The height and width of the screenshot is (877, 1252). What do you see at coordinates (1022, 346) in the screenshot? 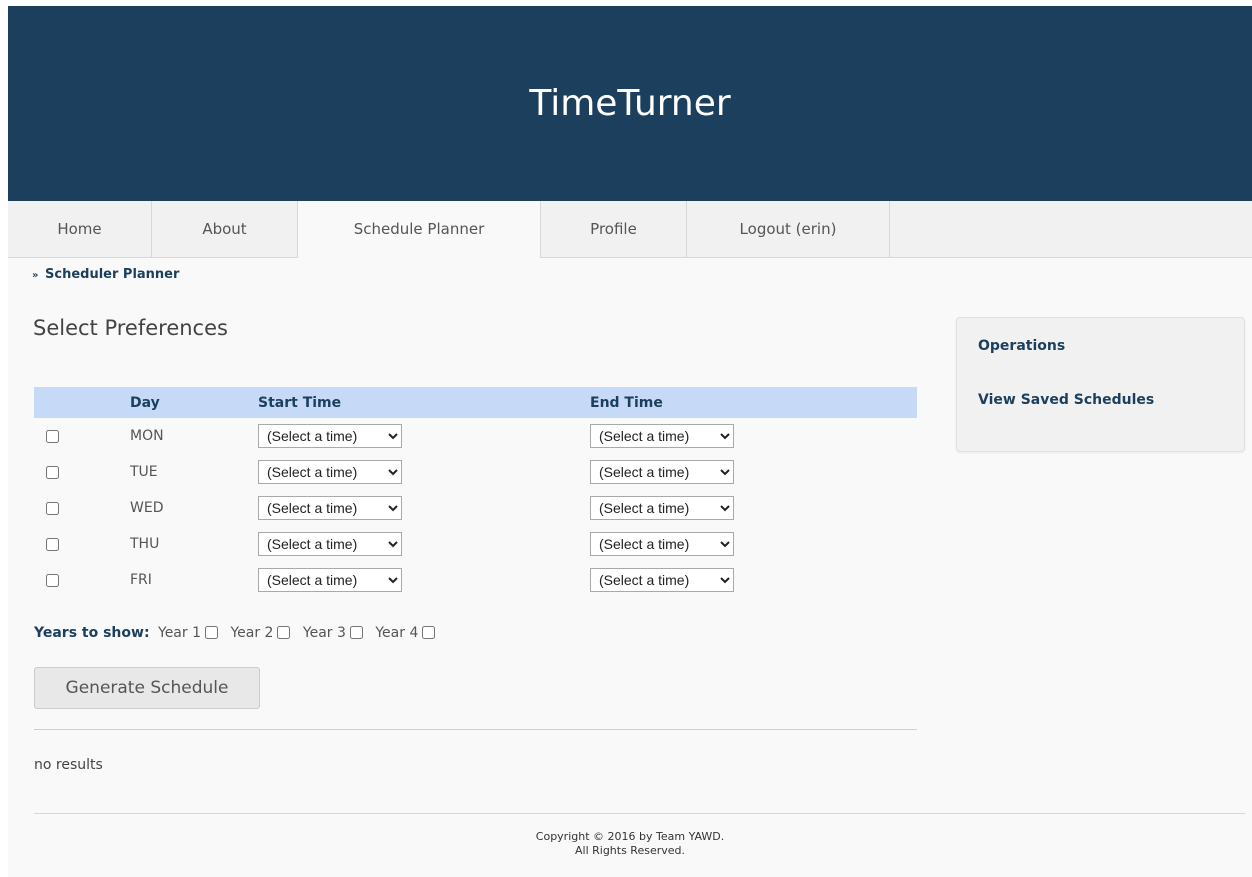
I see `operations-title: Operations` at bounding box center [1022, 346].